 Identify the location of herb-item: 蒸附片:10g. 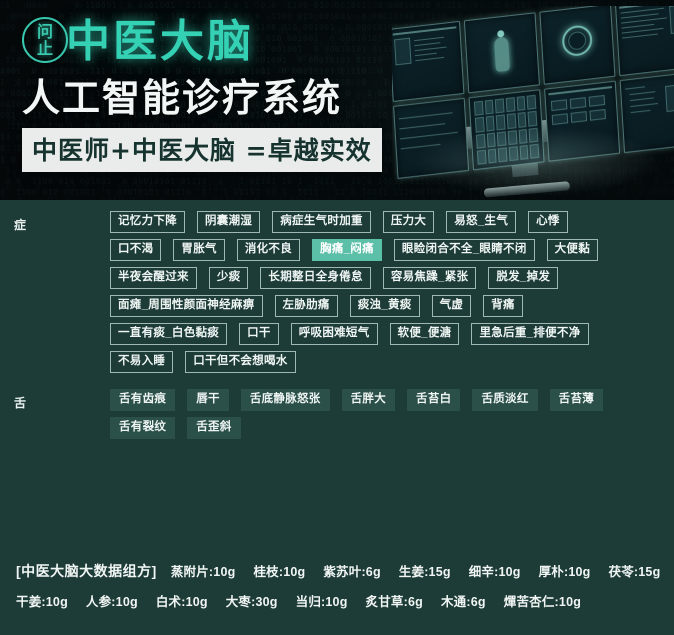
(203, 572).